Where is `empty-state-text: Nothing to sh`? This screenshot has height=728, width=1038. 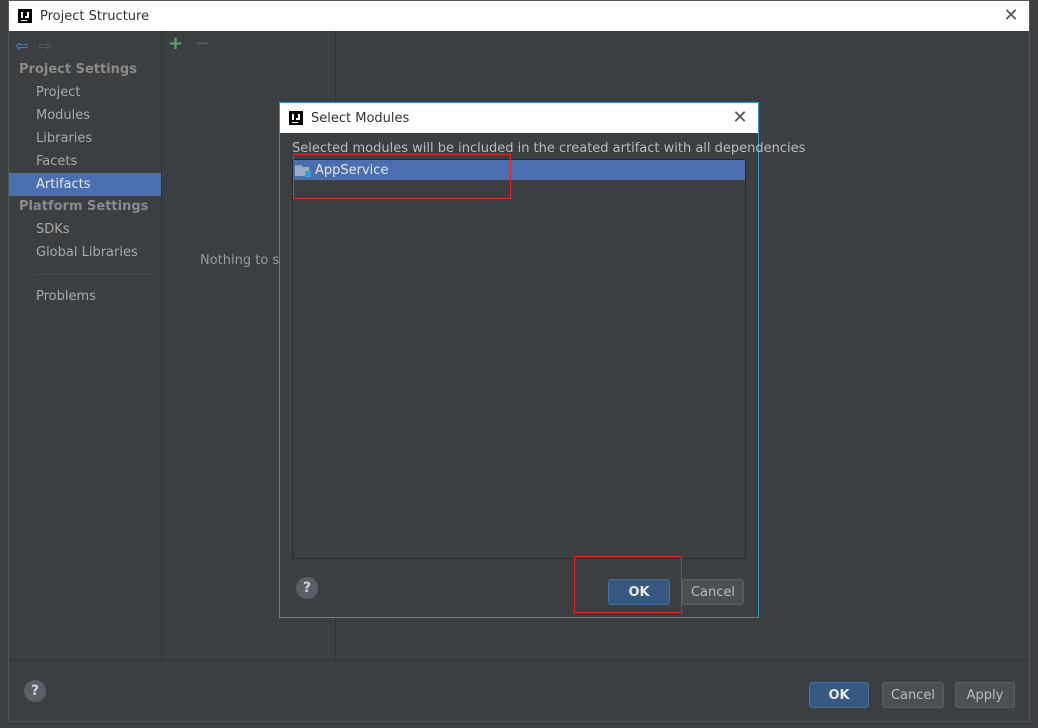
empty-state-text: Nothing to sh is located at coordinates (244, 260).